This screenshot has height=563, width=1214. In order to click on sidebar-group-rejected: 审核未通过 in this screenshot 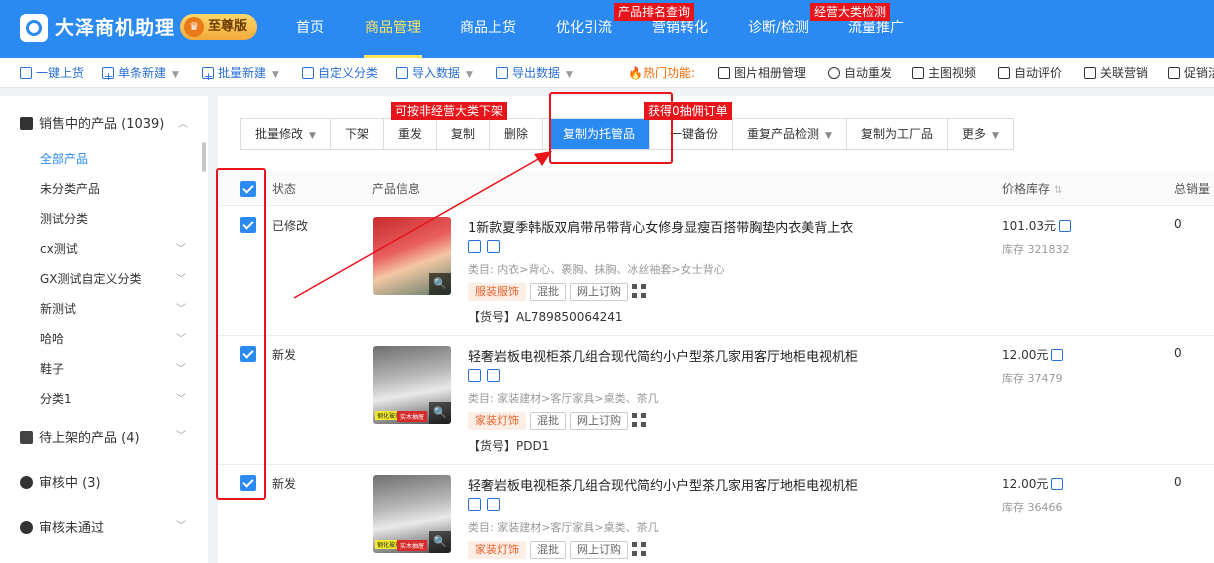, I will do `click(62, 526)`.